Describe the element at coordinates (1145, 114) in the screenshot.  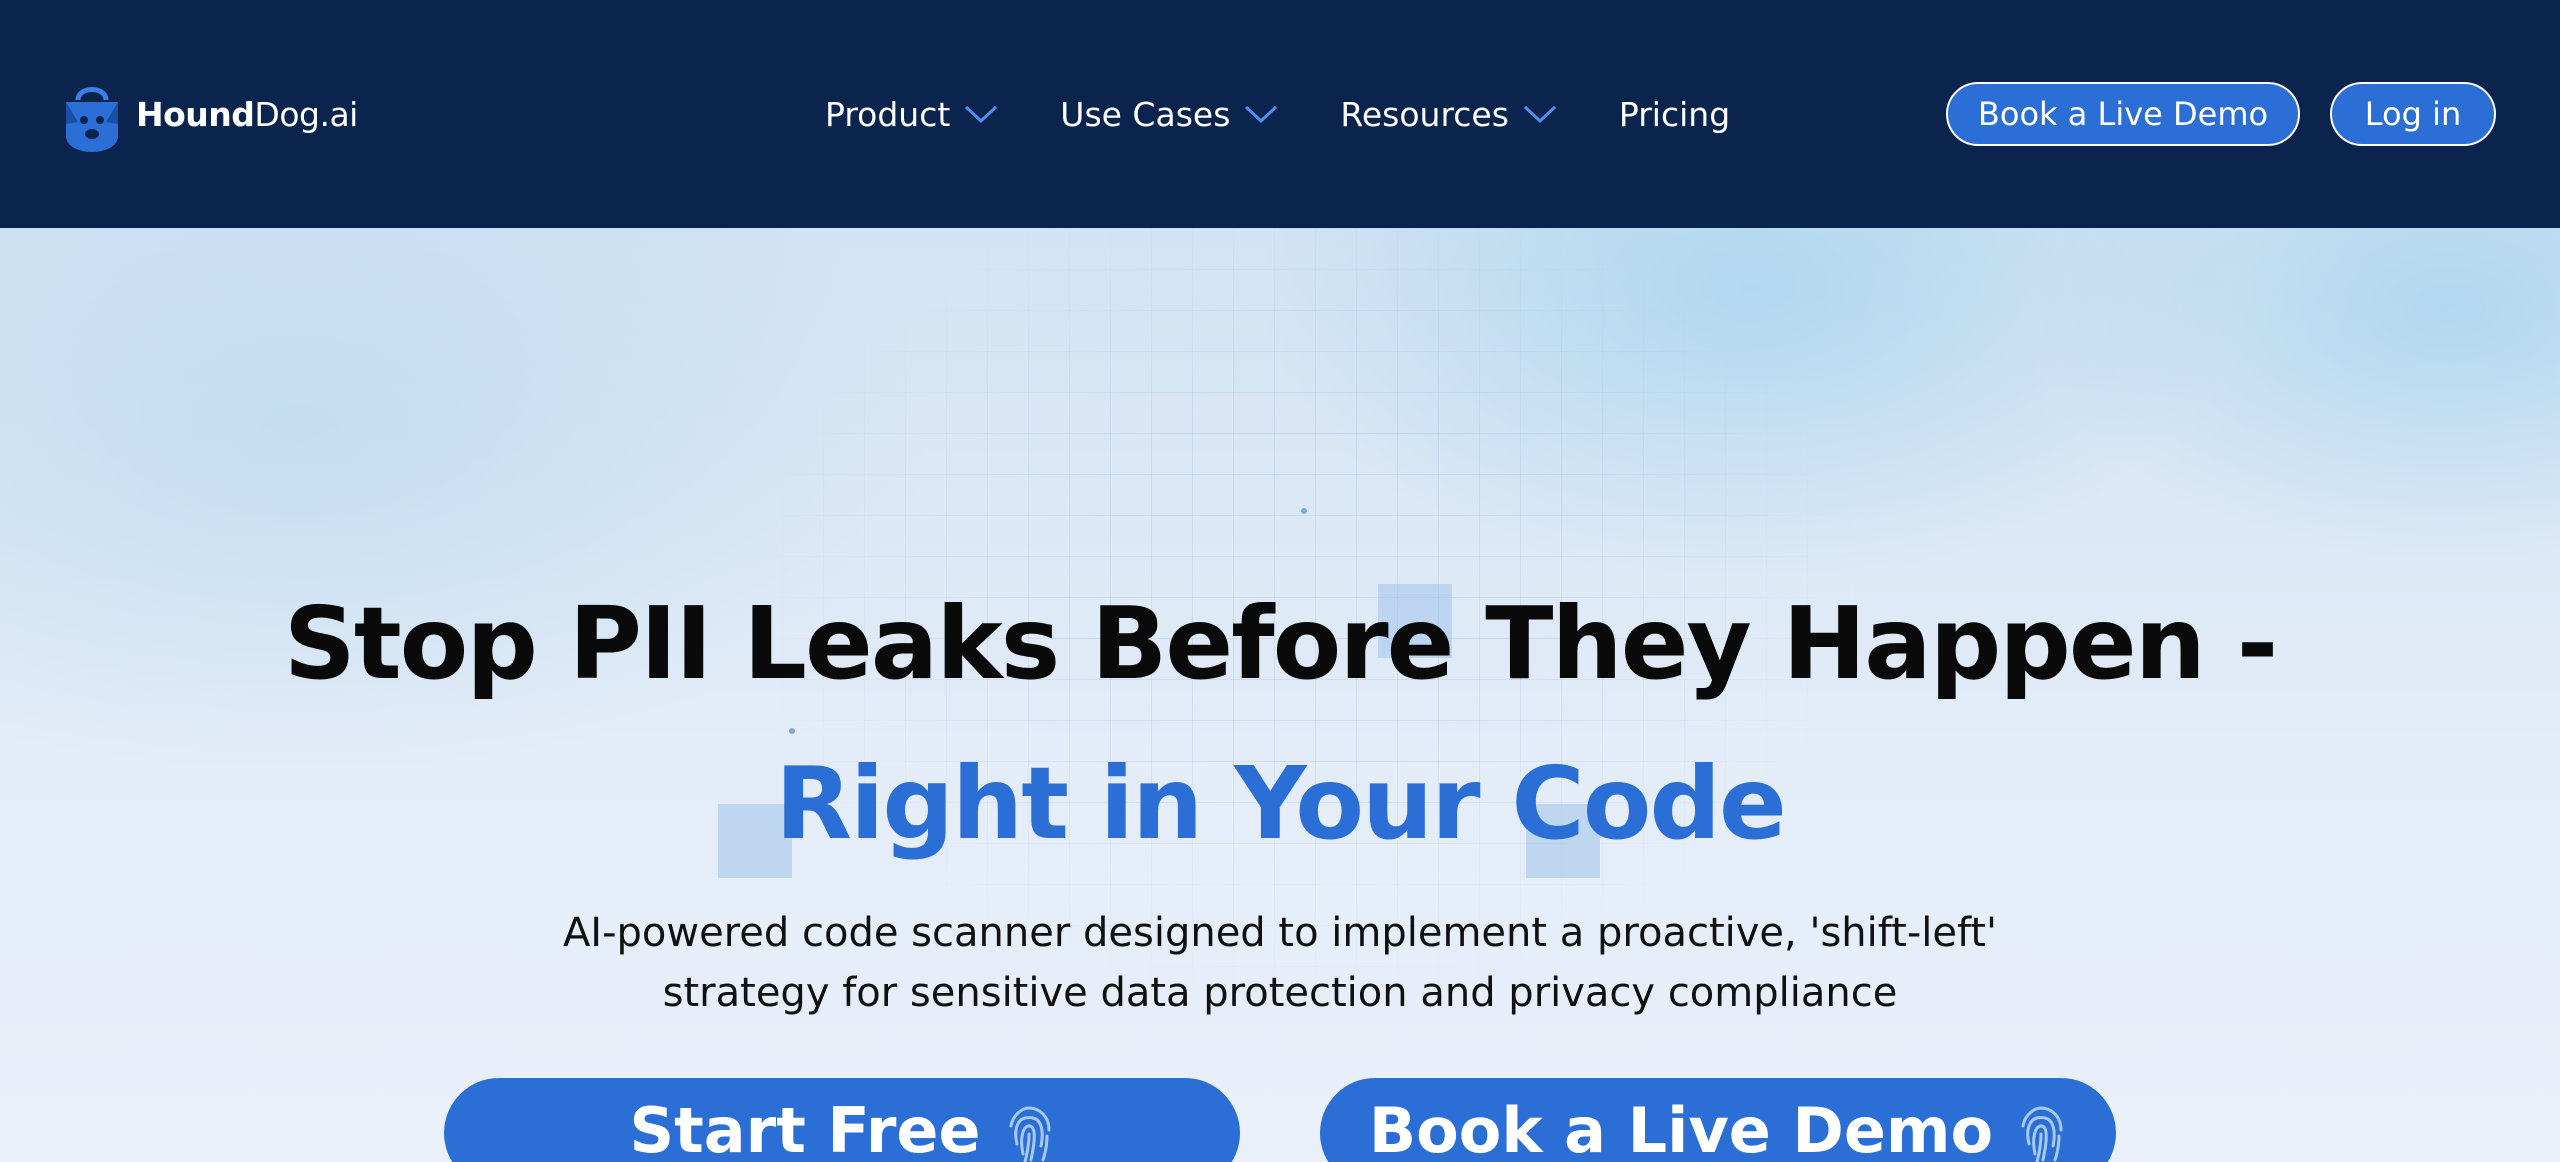
I see `nav-use-cases-label: Use Cases` at that location.